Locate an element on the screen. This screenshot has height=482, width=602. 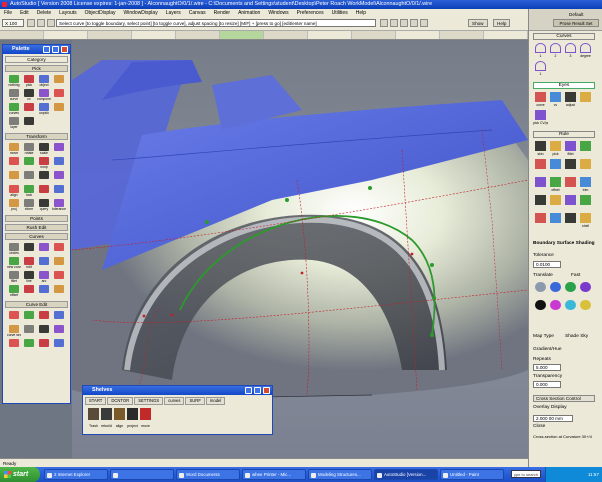
panel-tool-1-2: adjust is located at coordinates (570, 99).